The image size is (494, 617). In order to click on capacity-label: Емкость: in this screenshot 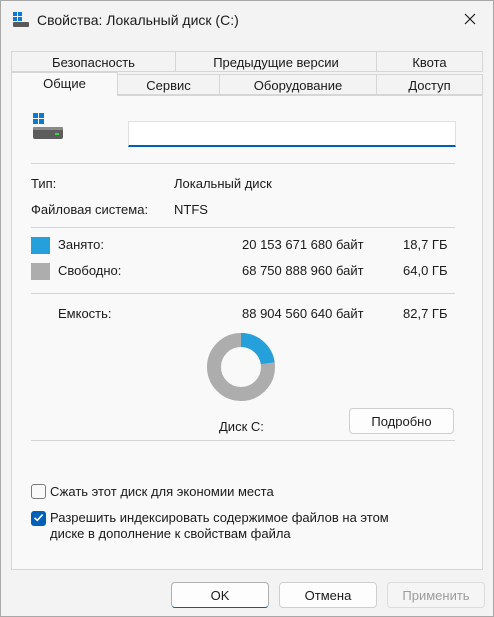, I will do `click(85, 313)`.